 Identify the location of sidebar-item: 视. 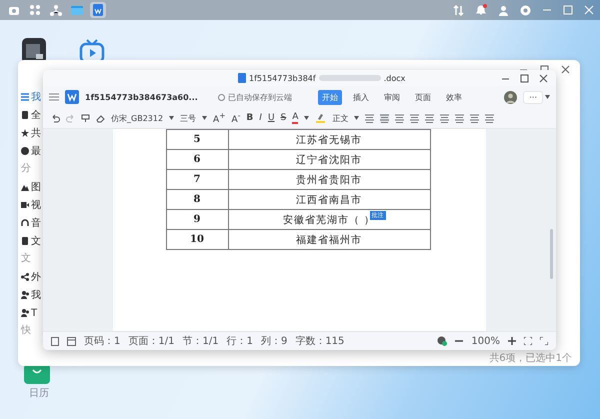
(31, 205).